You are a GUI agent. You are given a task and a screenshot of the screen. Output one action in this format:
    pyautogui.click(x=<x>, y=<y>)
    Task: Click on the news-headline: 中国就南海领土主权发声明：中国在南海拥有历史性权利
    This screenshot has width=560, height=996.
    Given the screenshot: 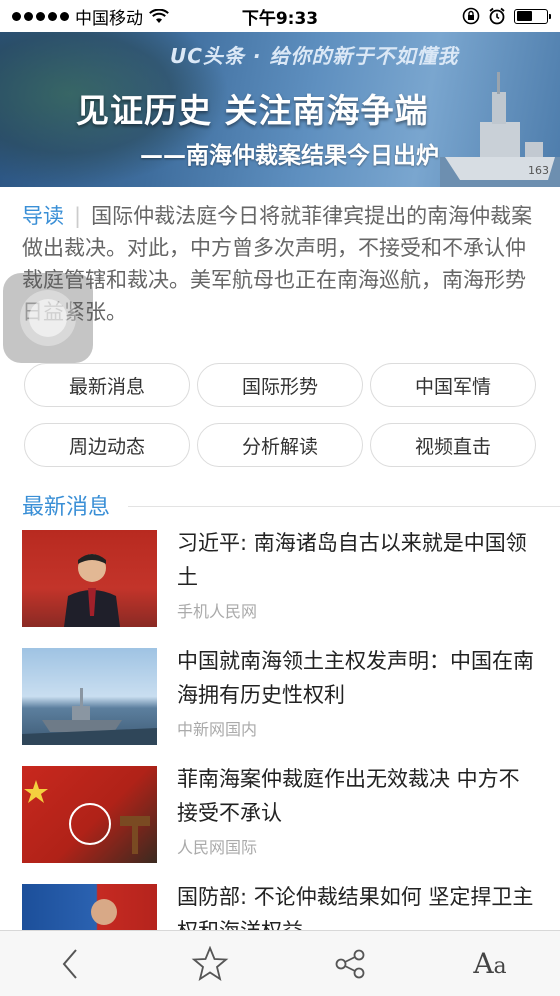 What is the action you would take?
    pyautogui.click(x=355, y=678)
    